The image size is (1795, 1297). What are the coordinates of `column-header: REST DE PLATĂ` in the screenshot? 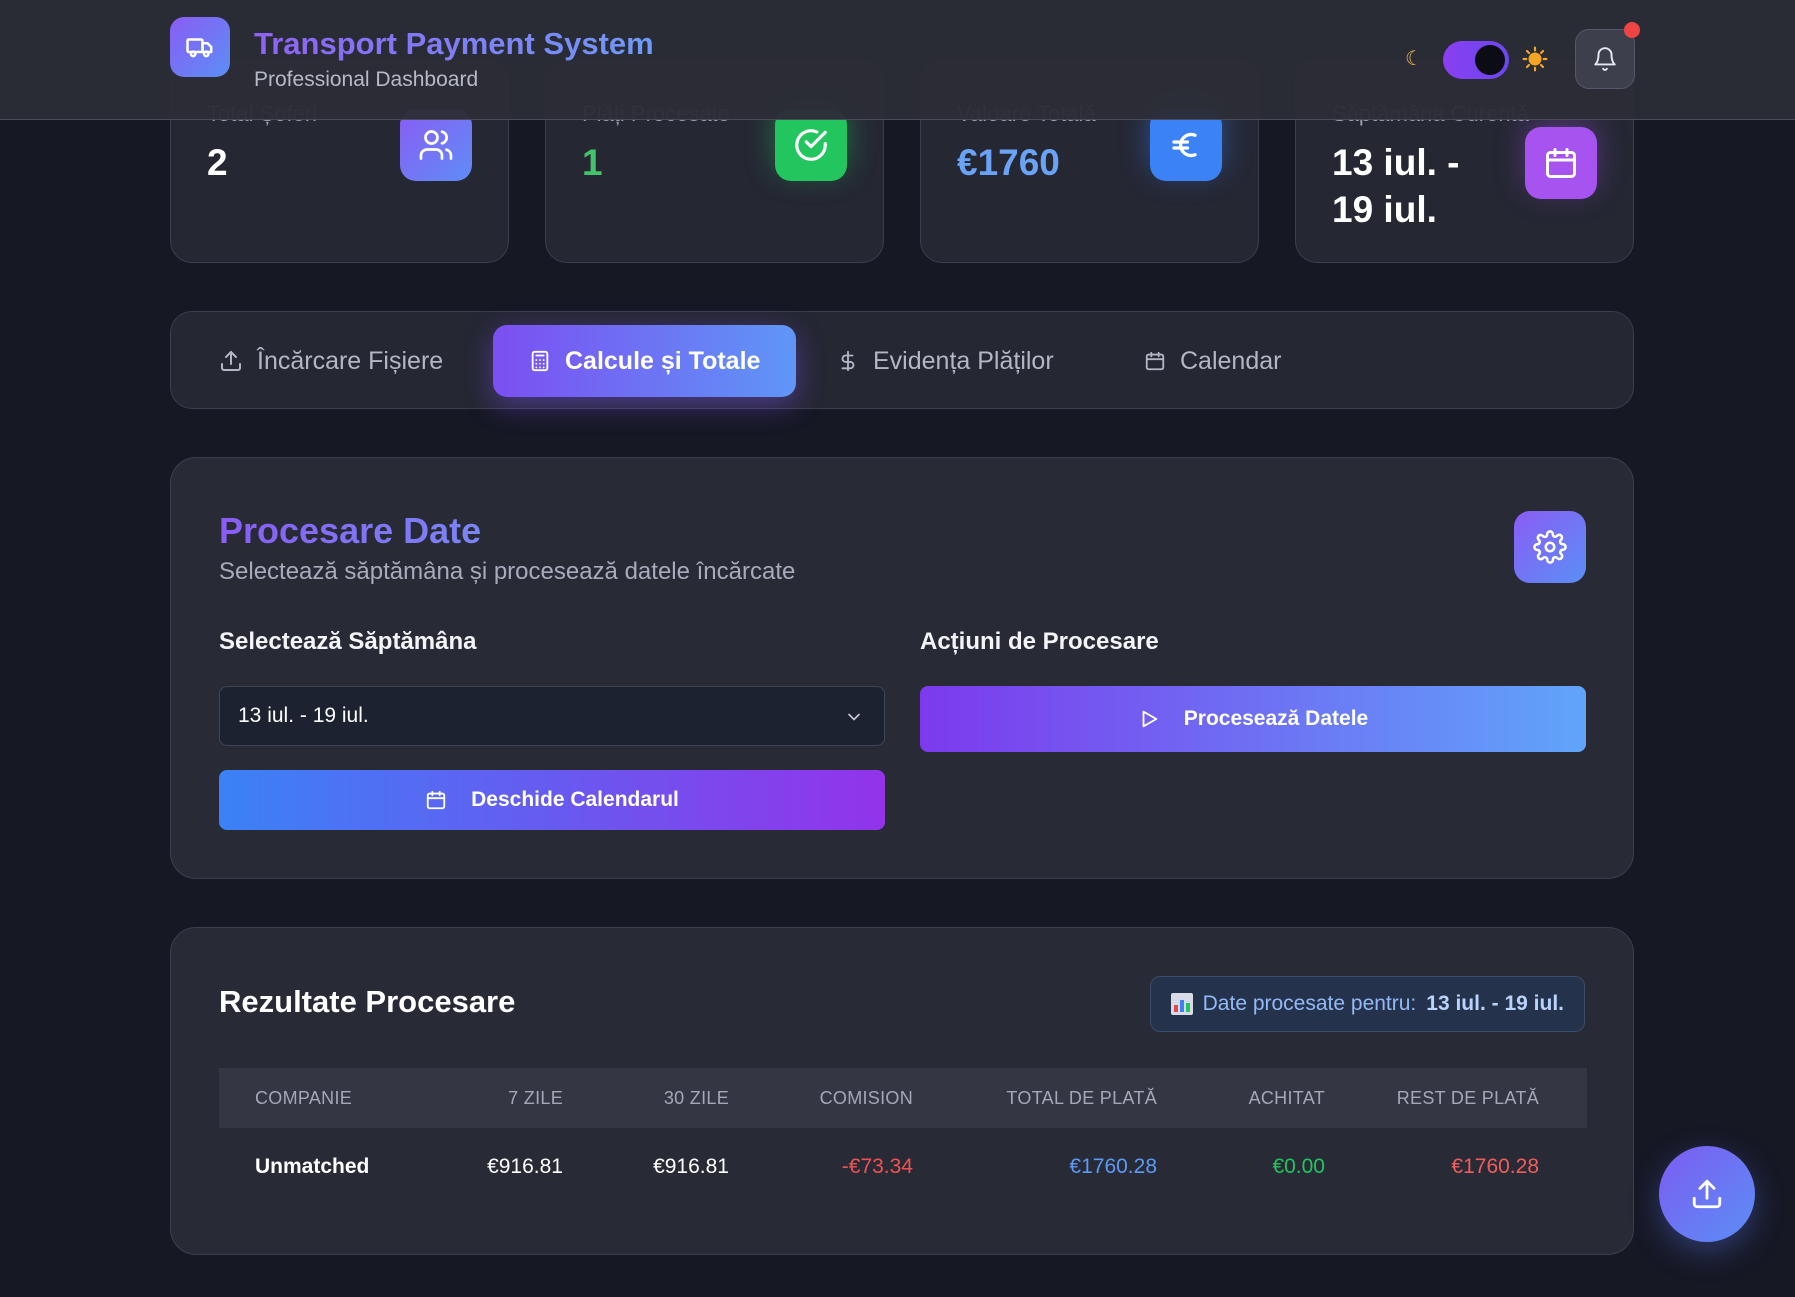 It's located at (1467, 1097).